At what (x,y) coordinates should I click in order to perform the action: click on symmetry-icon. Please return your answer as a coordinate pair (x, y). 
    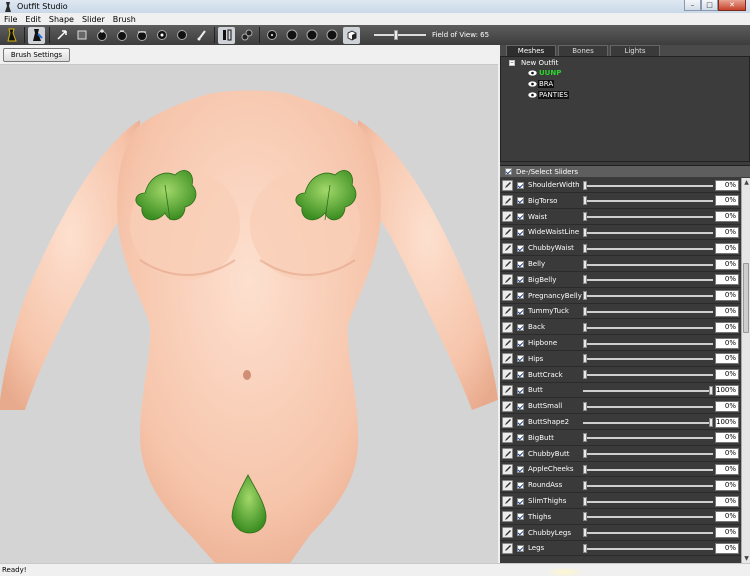
    Looking at the image, I should click on (246, 35).